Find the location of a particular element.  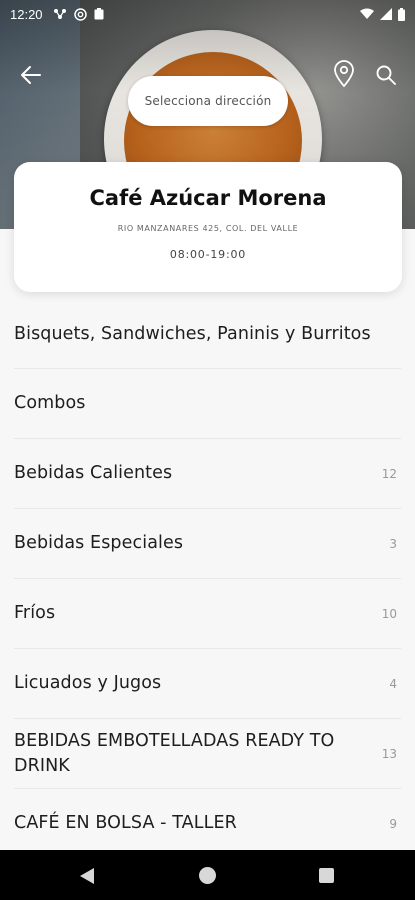

nav-back-button is located at coordinates (87, 876).